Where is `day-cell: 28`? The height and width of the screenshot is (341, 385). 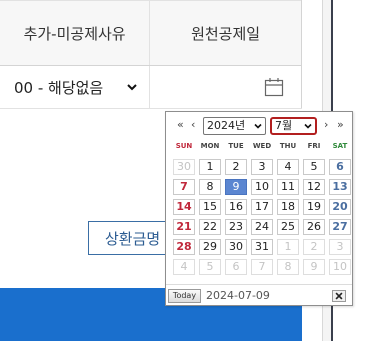 day-cell: 28 is located at coordinates (184, 247).